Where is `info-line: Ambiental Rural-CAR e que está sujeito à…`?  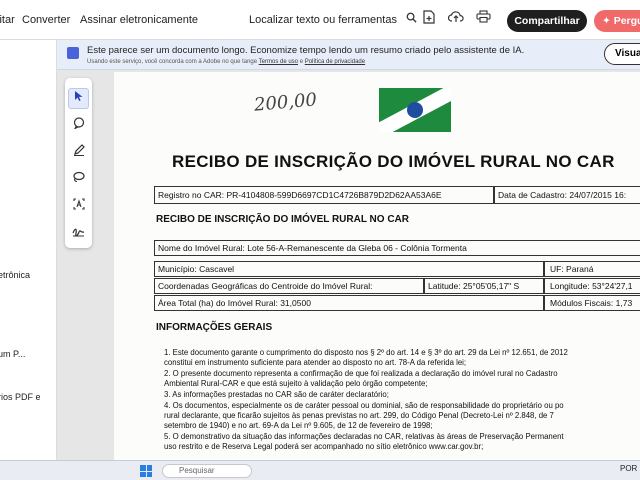
info-line: Ambiental Rural-CAR e que está sujeito à… is located at coordinates (296, 383).